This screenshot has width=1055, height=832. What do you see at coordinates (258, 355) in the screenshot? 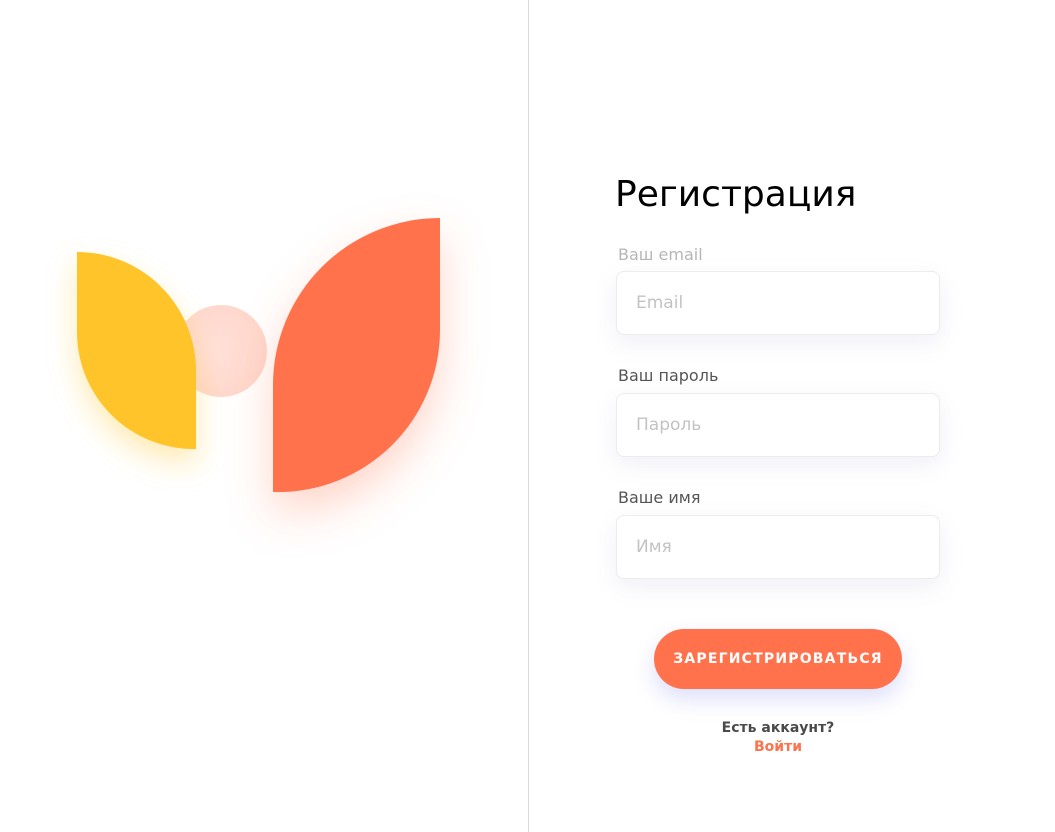
I see `leaves-logo-icon` at bounding box center [258, 355].